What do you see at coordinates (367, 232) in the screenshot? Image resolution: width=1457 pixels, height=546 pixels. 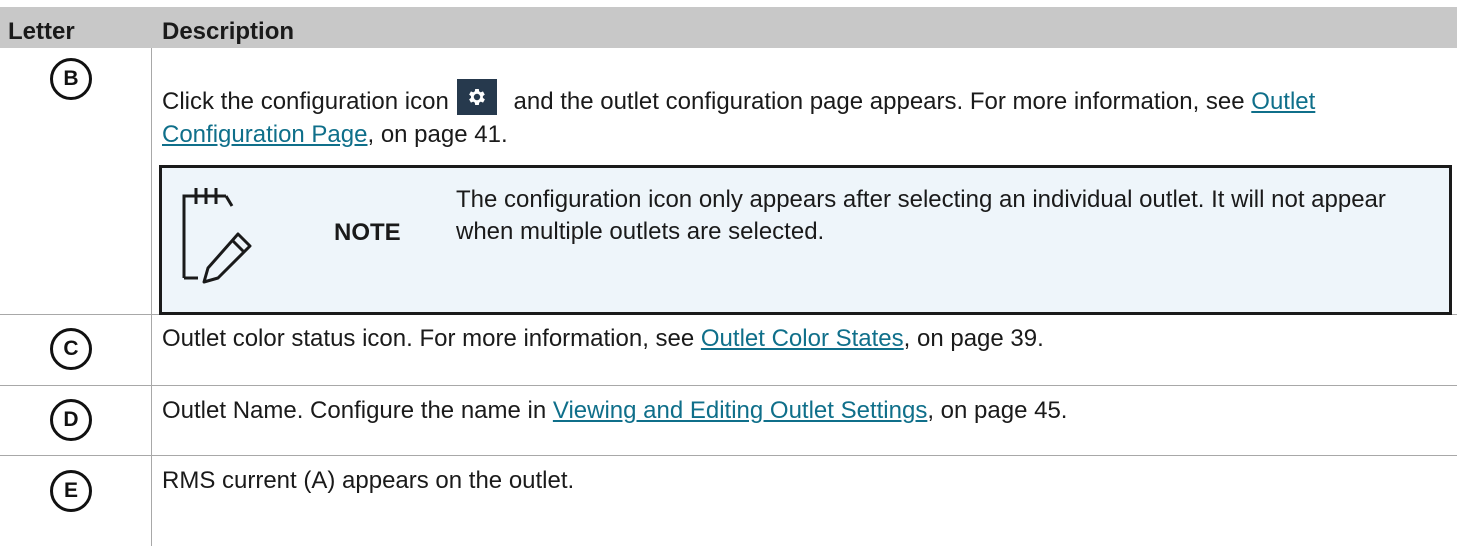 I see `note-label: NOTE` at bounding box center [367, 232].